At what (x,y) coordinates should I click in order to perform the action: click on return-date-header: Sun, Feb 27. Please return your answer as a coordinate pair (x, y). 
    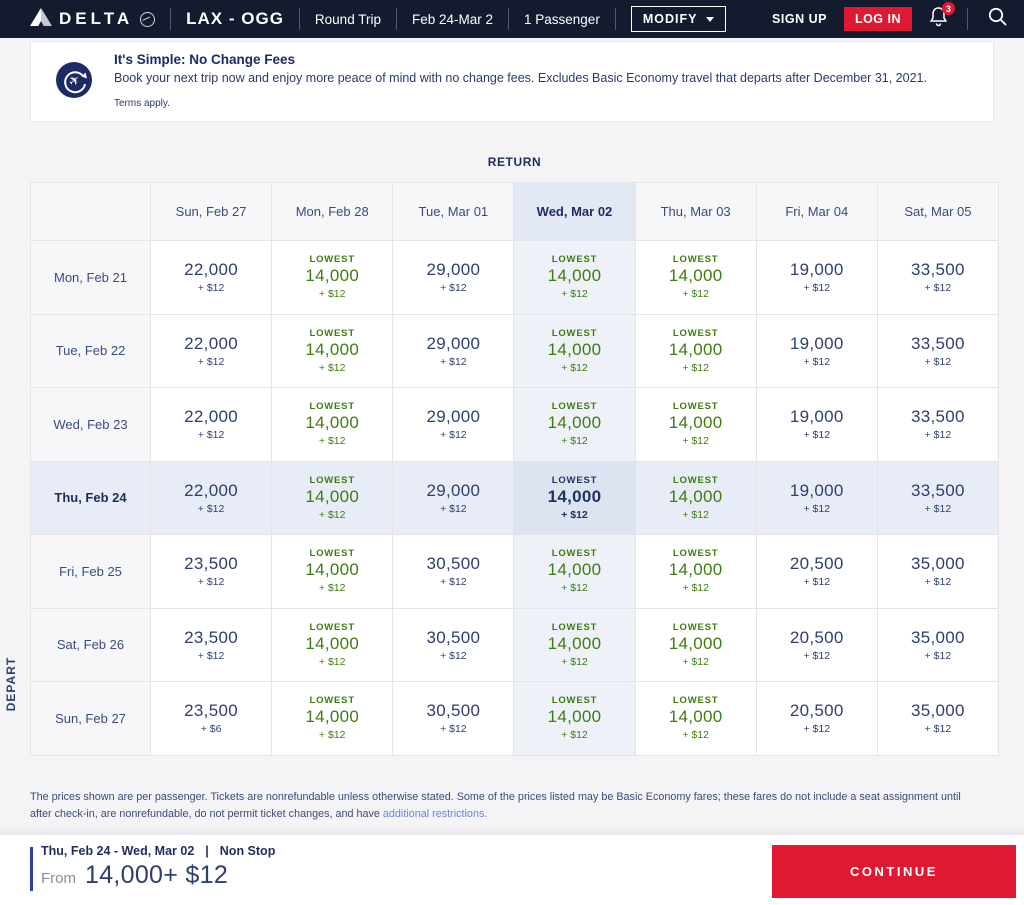
    Looking at the image, I should click on (212, 212).